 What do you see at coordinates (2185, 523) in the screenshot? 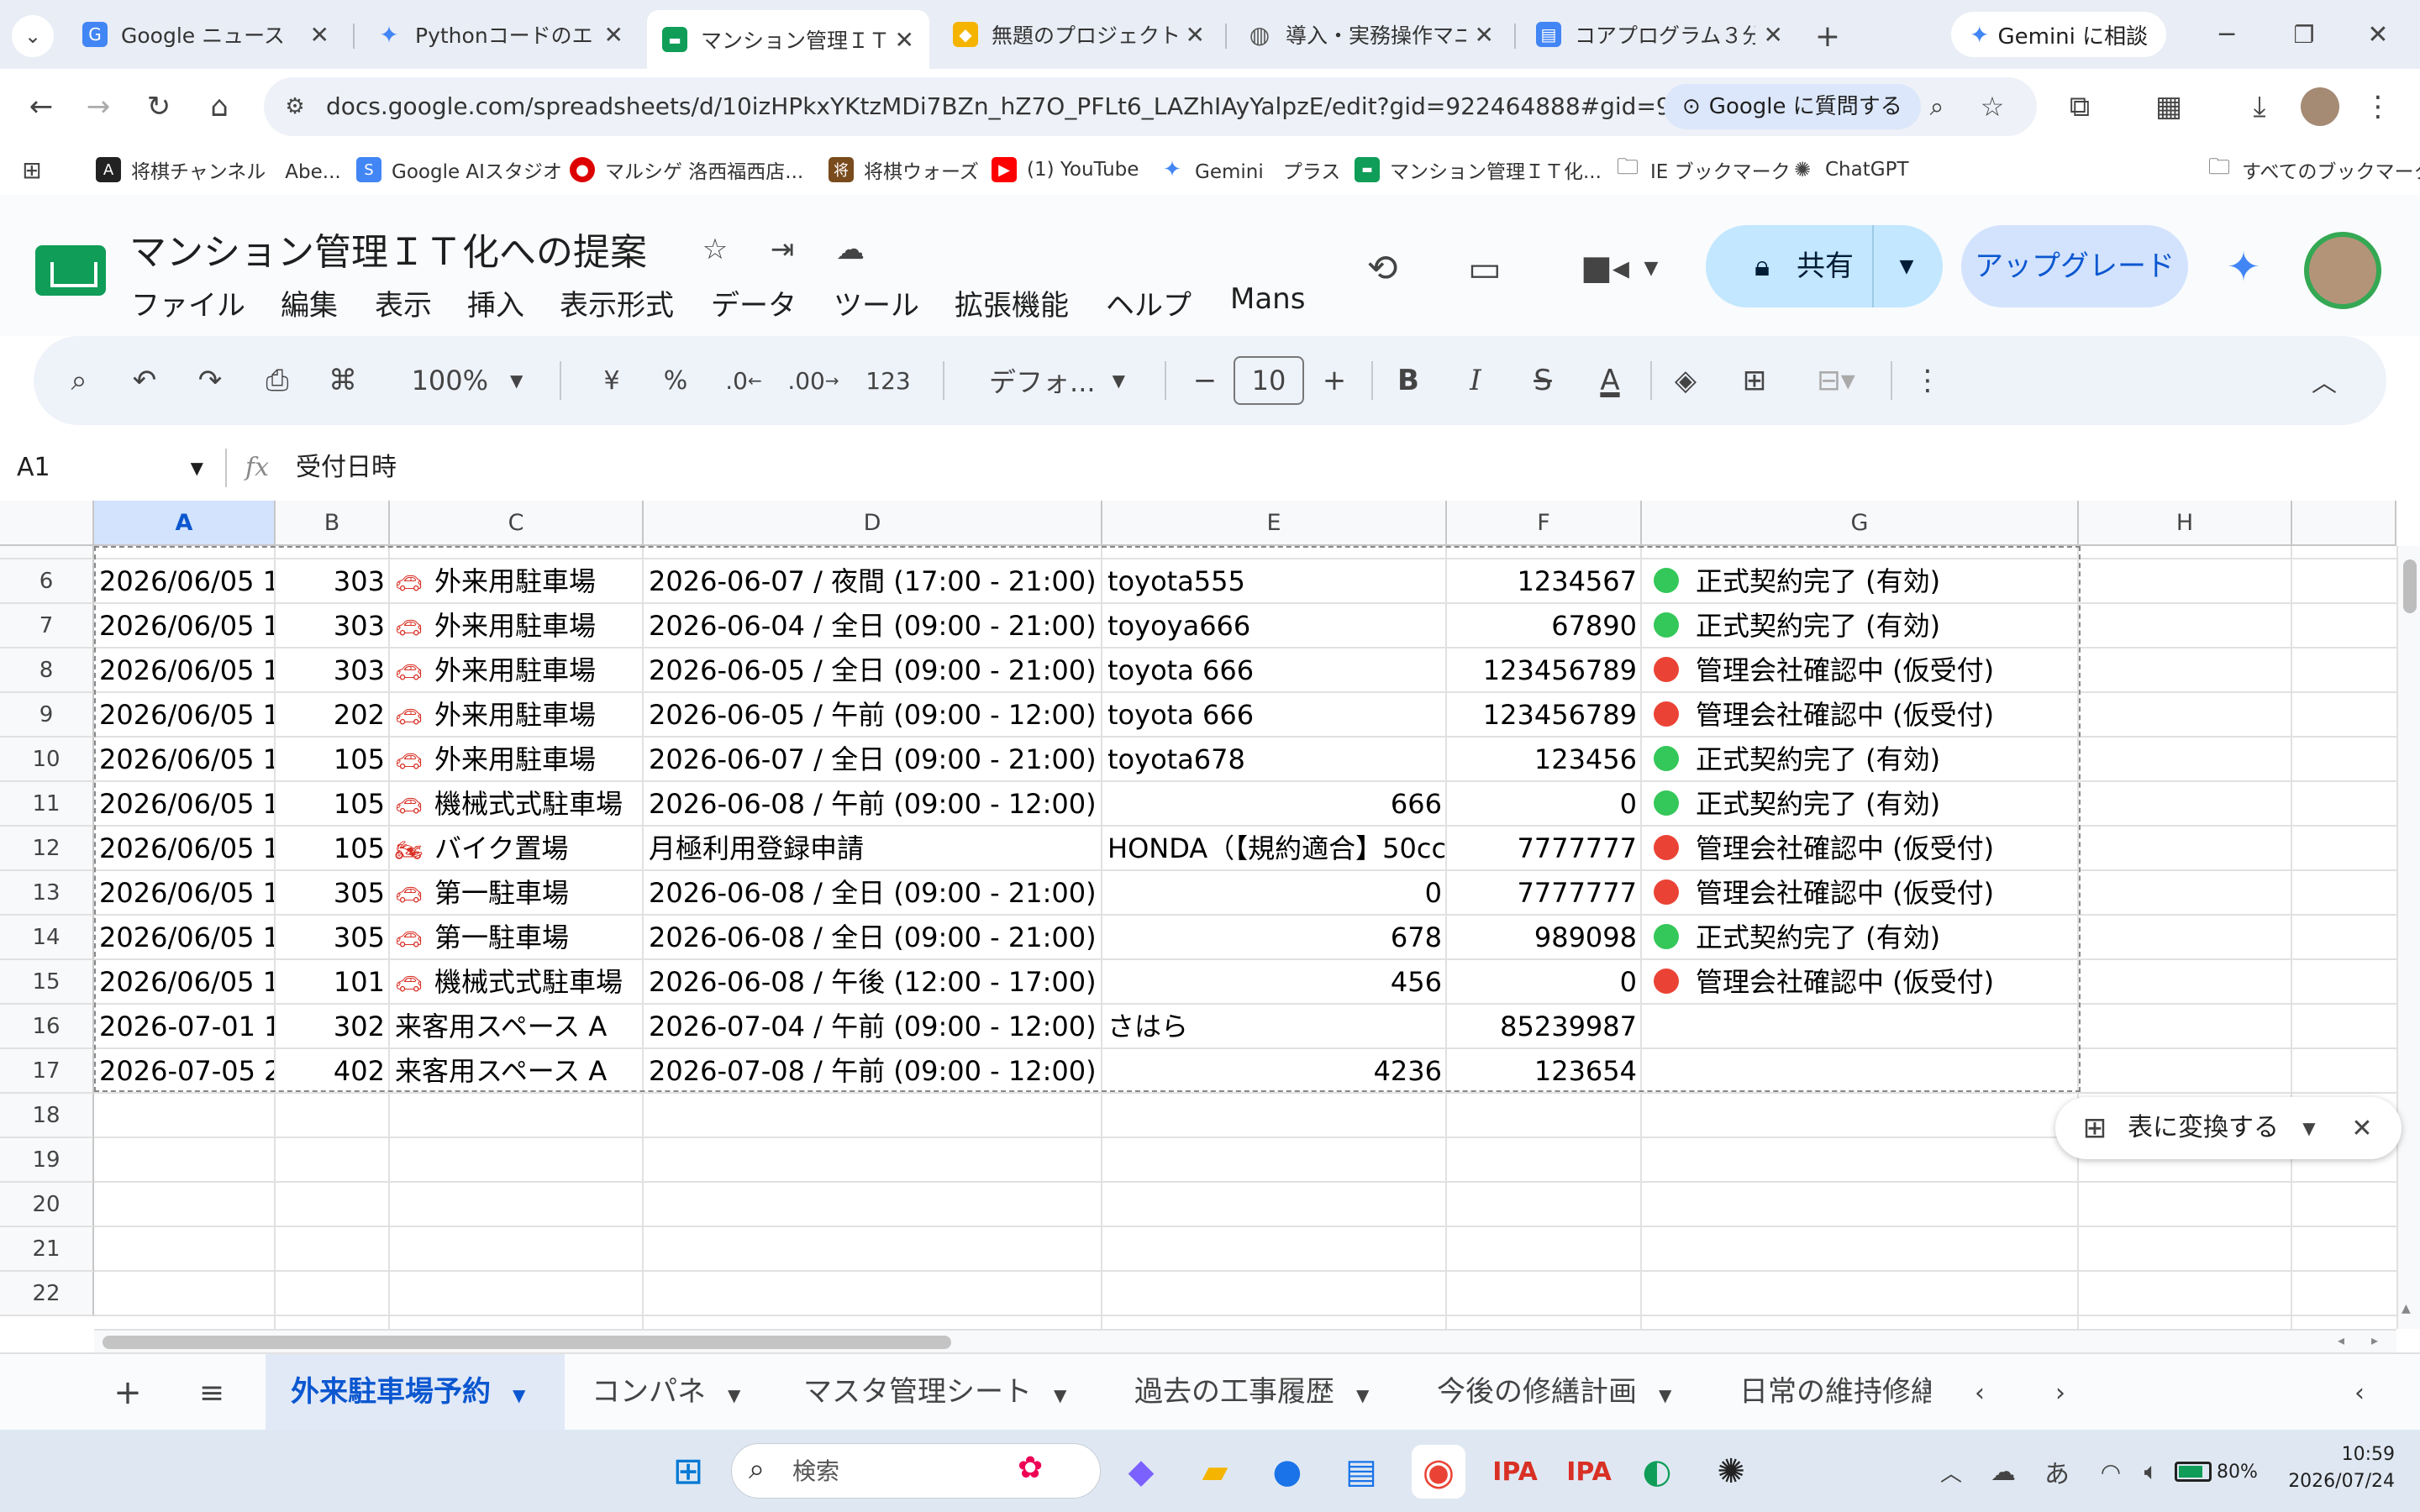
I see `column-header-h: H` at bounding box center [2185, 523].